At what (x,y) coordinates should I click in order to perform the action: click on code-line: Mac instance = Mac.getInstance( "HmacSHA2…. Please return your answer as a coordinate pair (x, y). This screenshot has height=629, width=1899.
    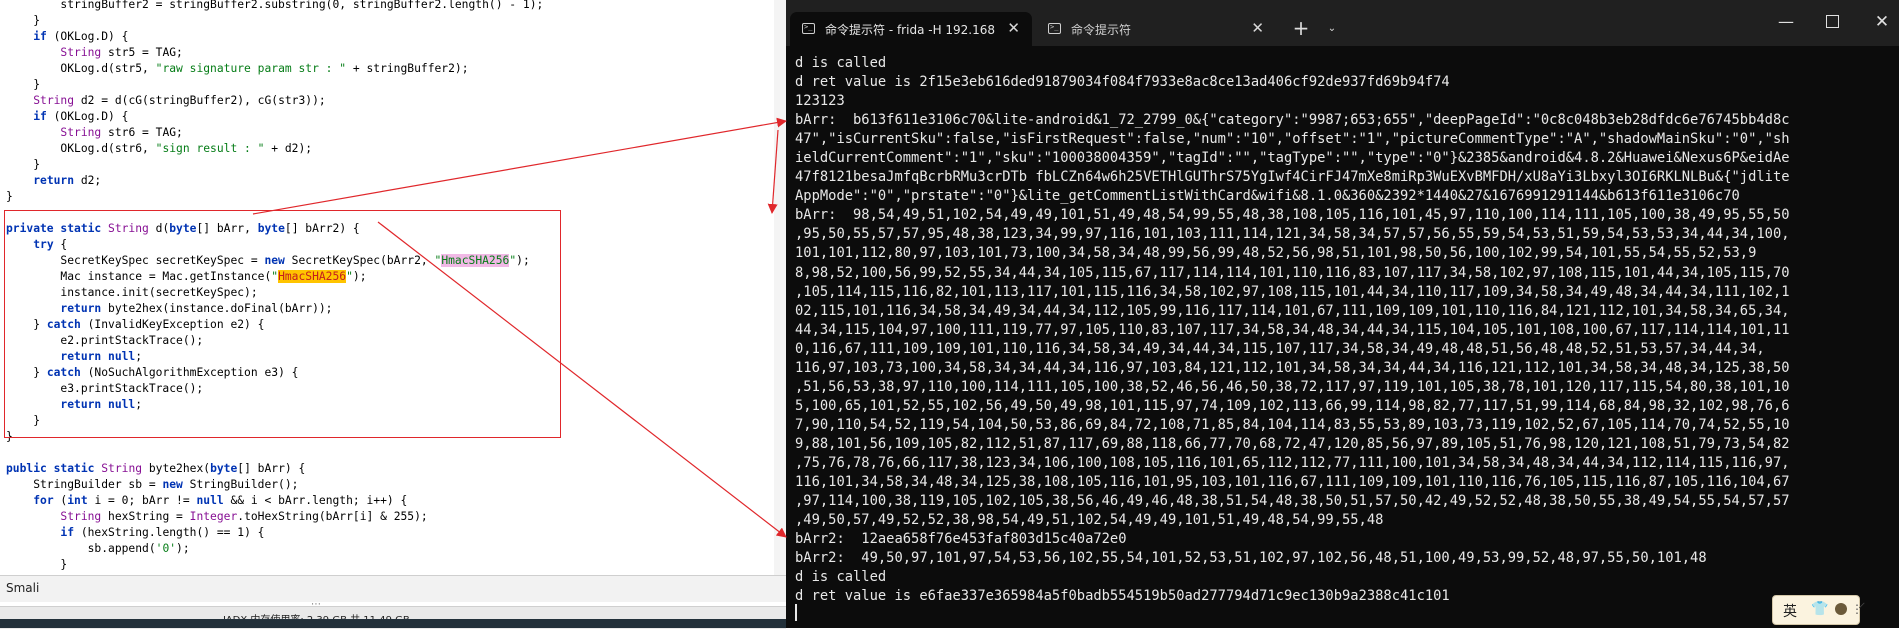
    Looking at the image, I should click on (274, 277).